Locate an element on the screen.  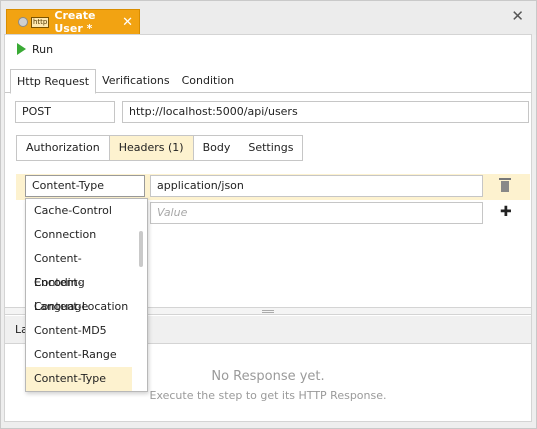
tab-headers: Headers (1) is located at coordinates (151, 148).